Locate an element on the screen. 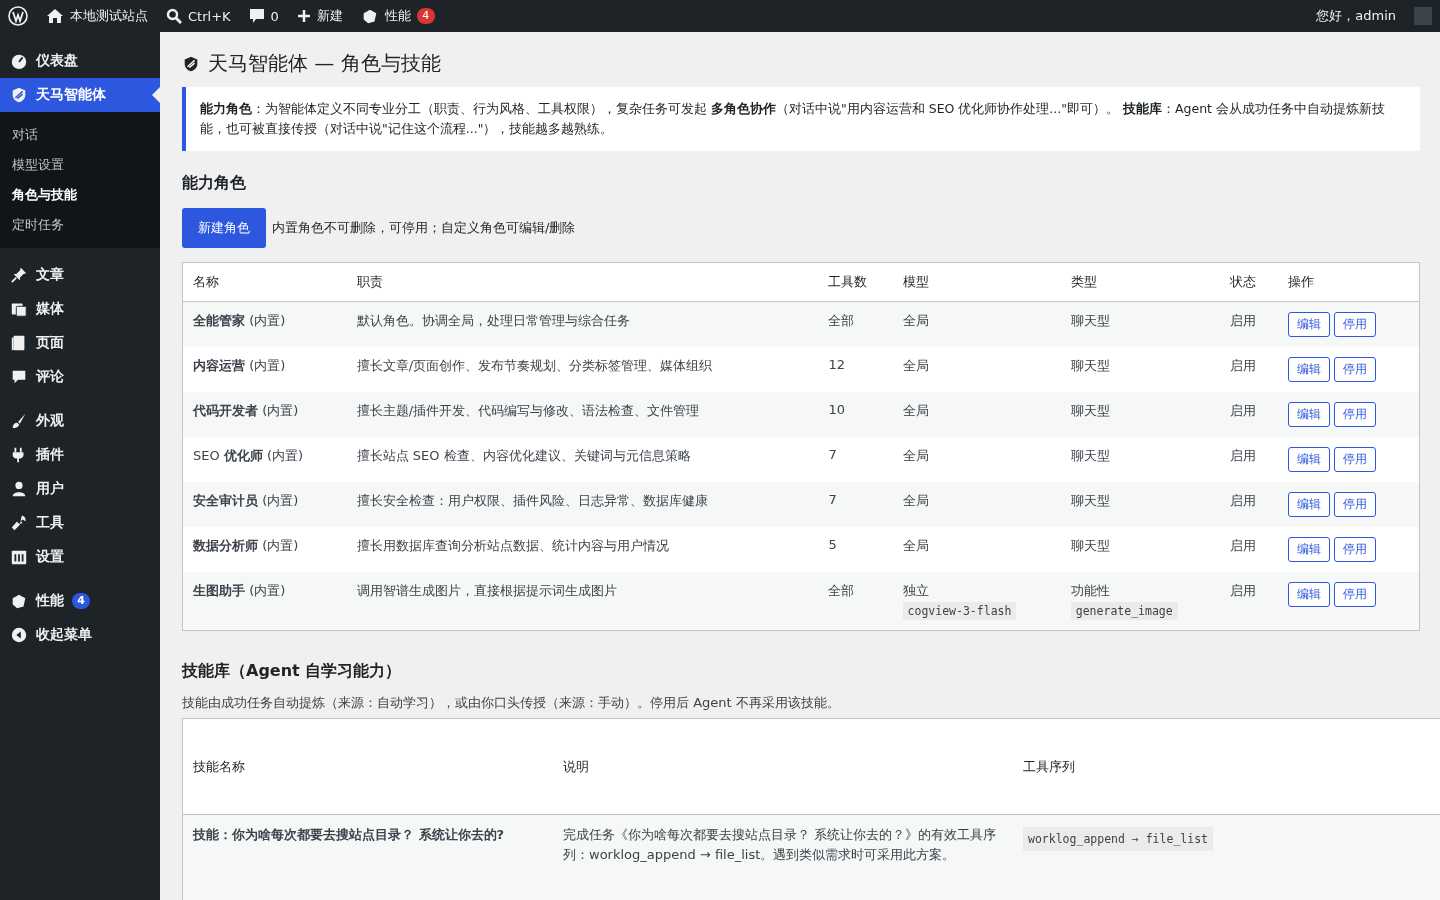 The width and height of the screenshot is (1440, 900). submenu-item: 模型设置 is located at coordinates (80, 165).